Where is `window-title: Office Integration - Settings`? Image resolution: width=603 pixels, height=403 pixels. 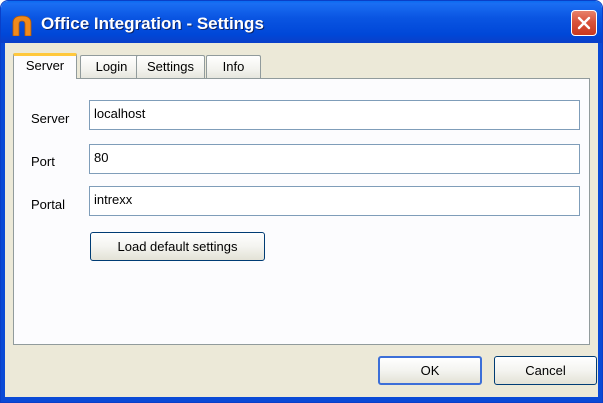 window-title: Office Integration - Settings is located at coordinates (152, 23).